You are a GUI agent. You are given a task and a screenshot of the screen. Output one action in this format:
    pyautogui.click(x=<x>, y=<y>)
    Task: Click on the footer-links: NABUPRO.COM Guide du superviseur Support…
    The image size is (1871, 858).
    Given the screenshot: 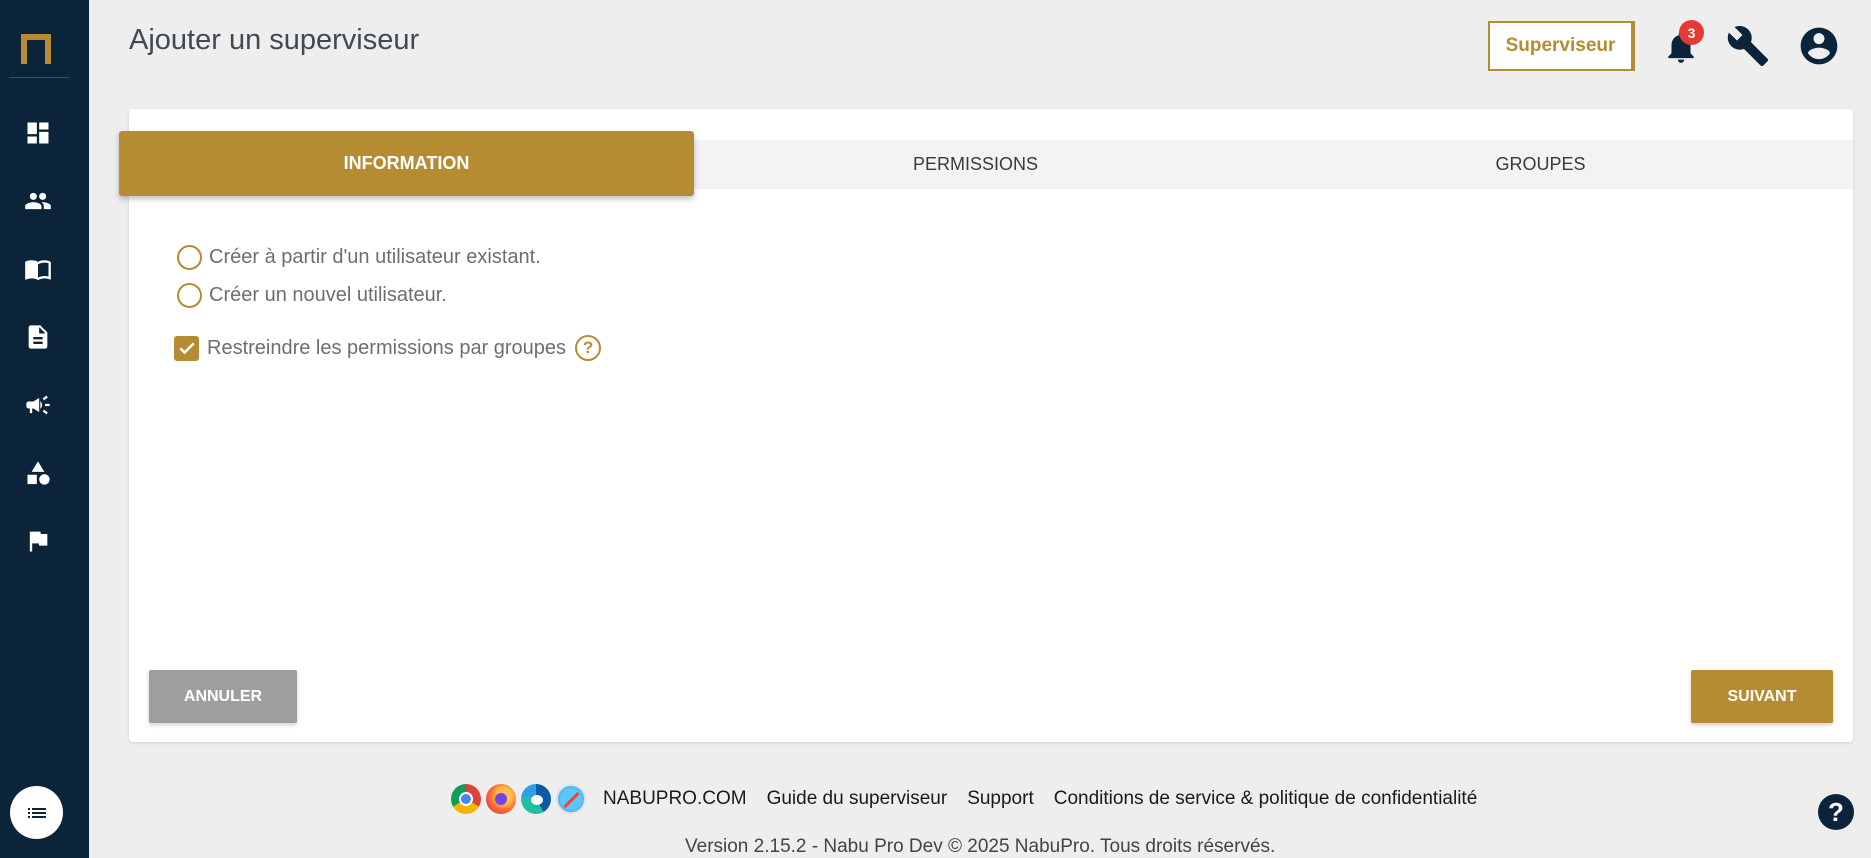 What is the action you would take?
    pyautogui.click(x=964, y=799)
    